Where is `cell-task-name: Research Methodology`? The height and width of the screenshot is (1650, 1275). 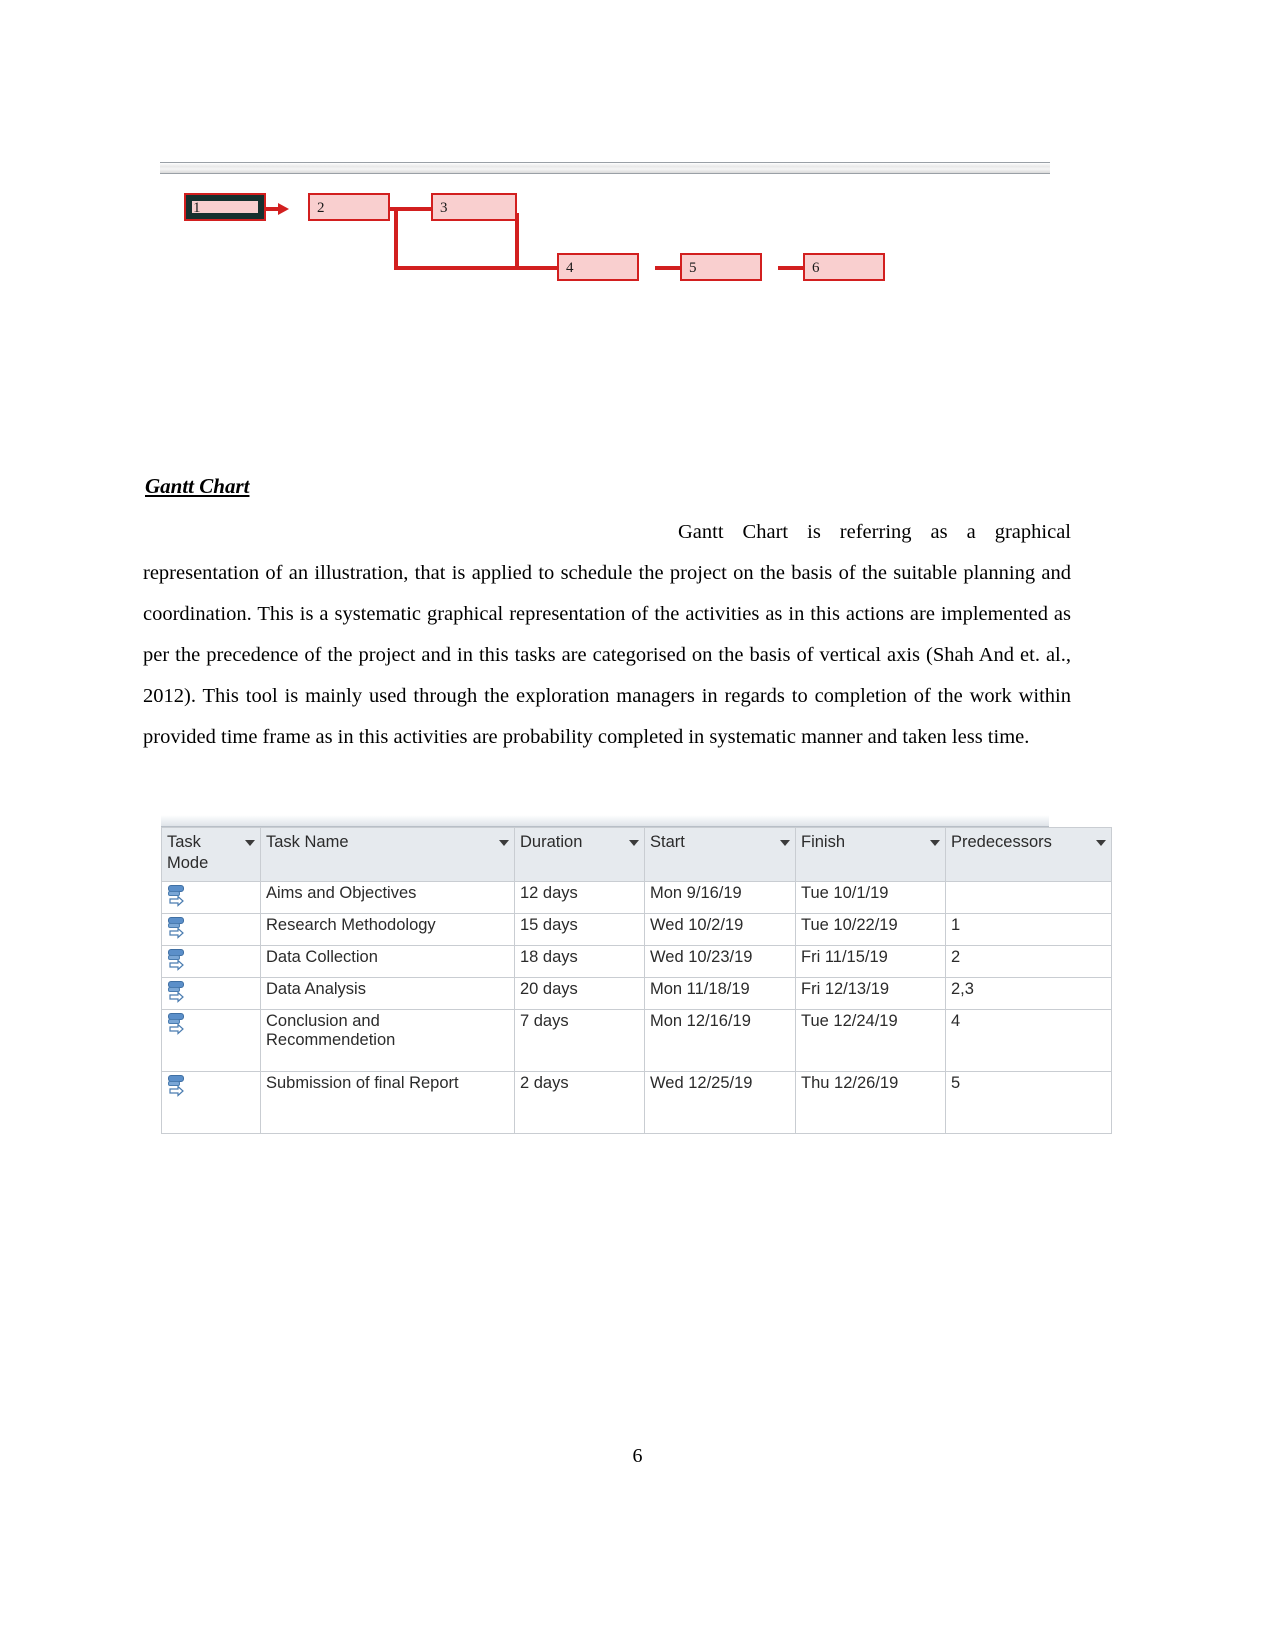 cell-task-name: Research Methodology is located at coordinates (387, 929).